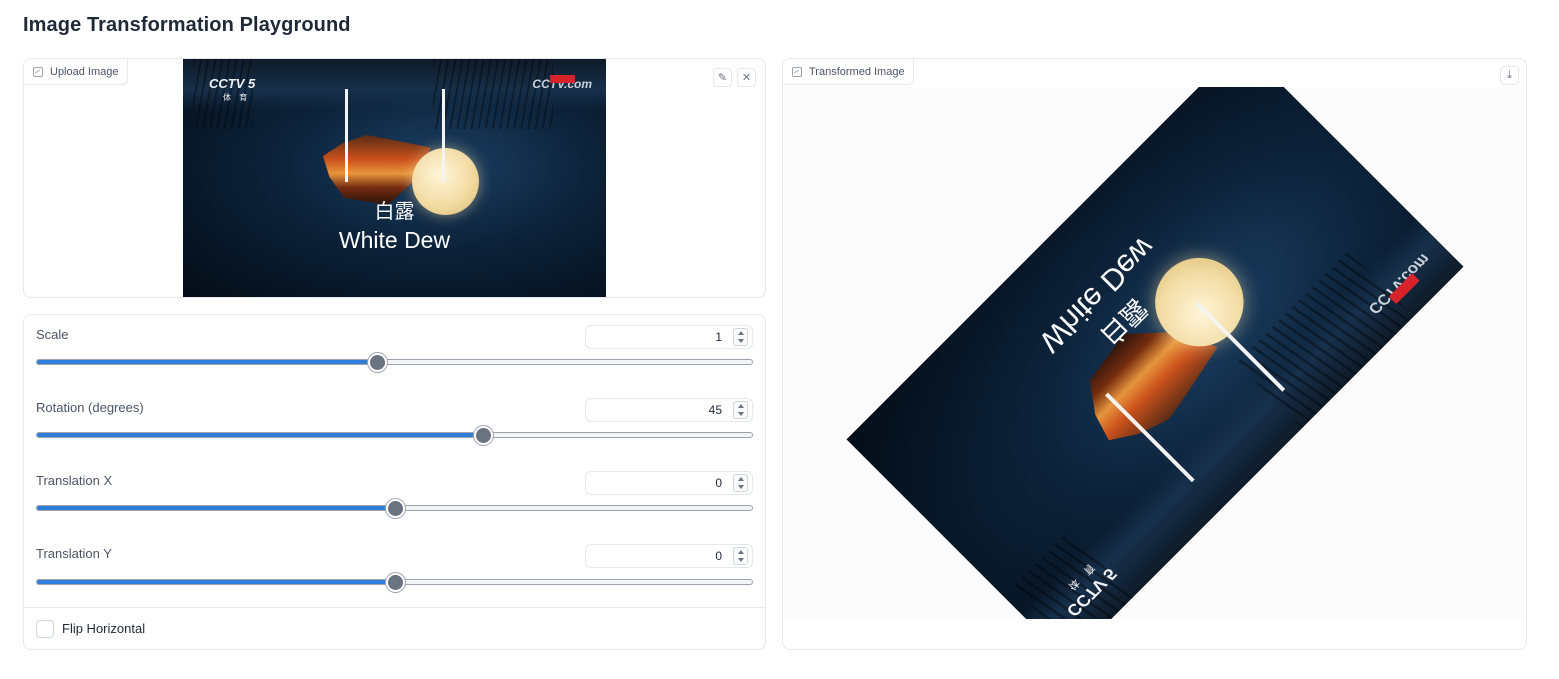 This screenshot has height=679, width=1559. I want to click on transformed-image-label-text: Transformed Image, so click(857, 71).